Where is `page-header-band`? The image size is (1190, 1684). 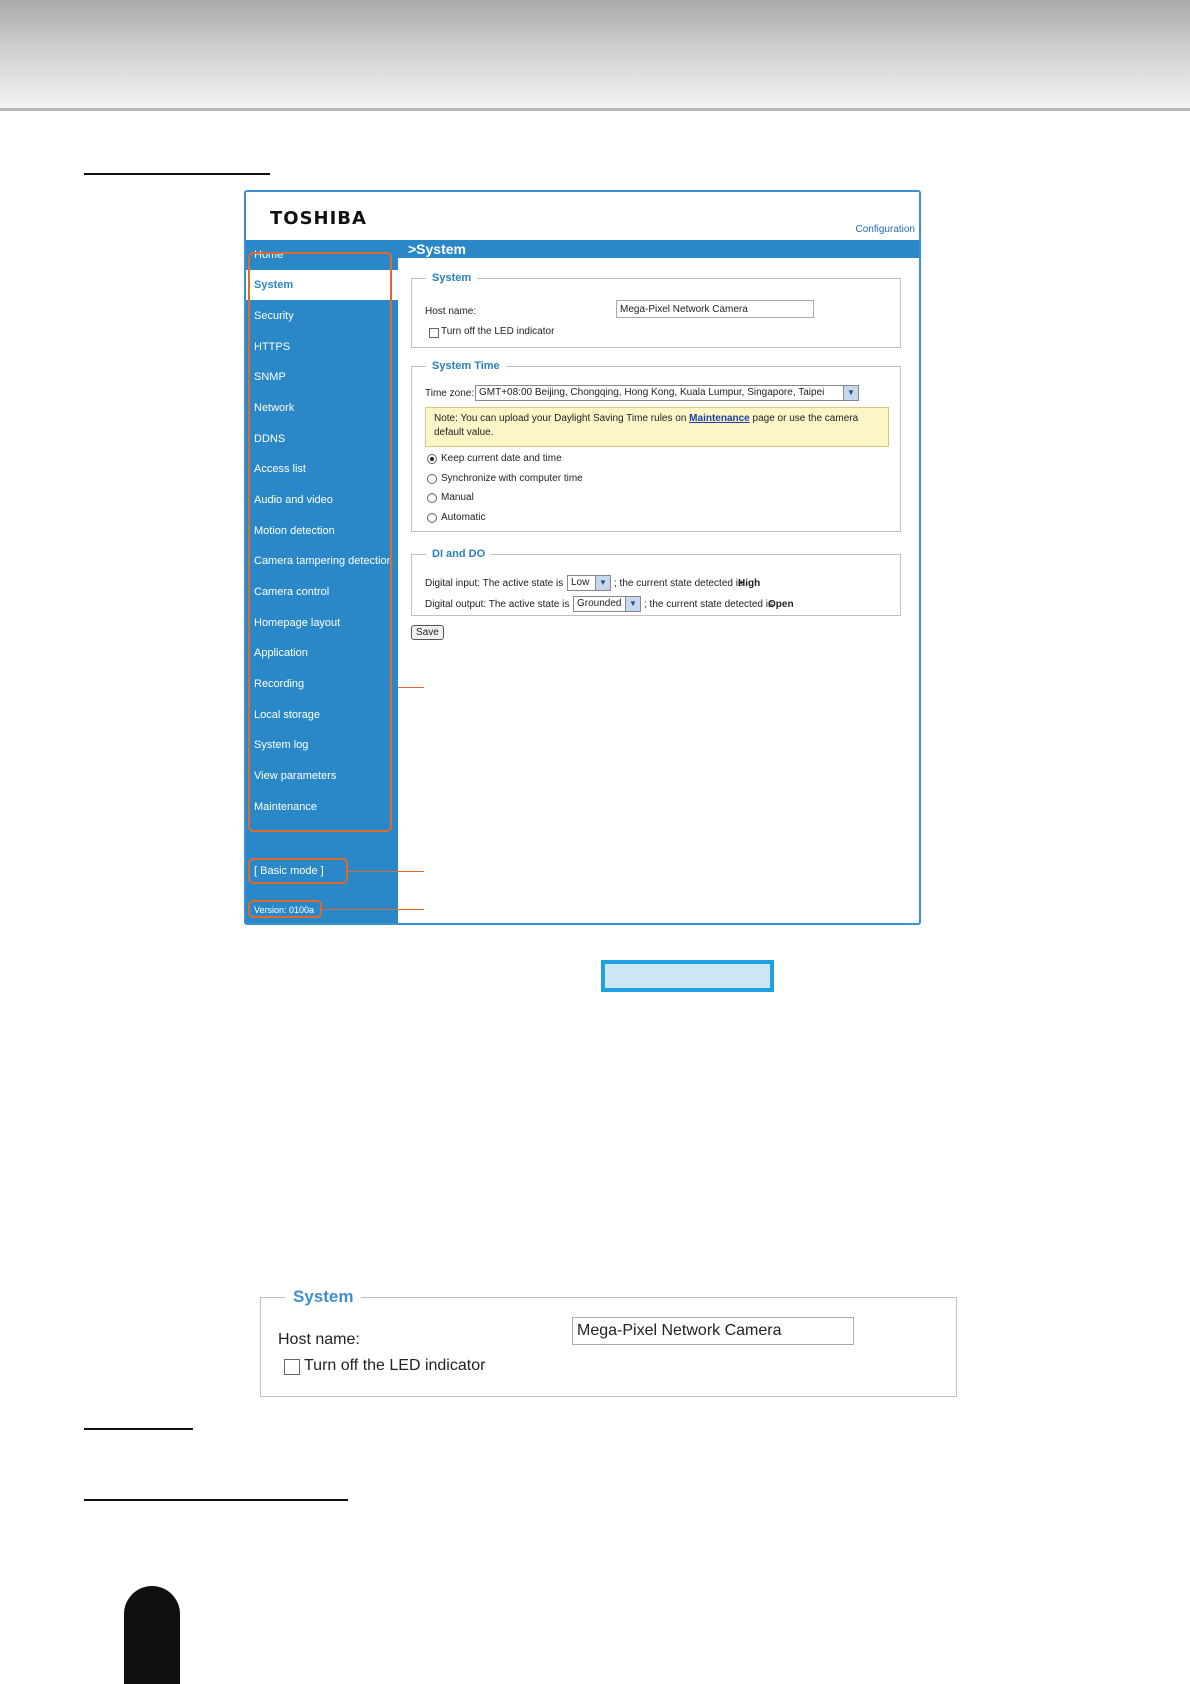
page-header-band is located at coordinates (595, 55).